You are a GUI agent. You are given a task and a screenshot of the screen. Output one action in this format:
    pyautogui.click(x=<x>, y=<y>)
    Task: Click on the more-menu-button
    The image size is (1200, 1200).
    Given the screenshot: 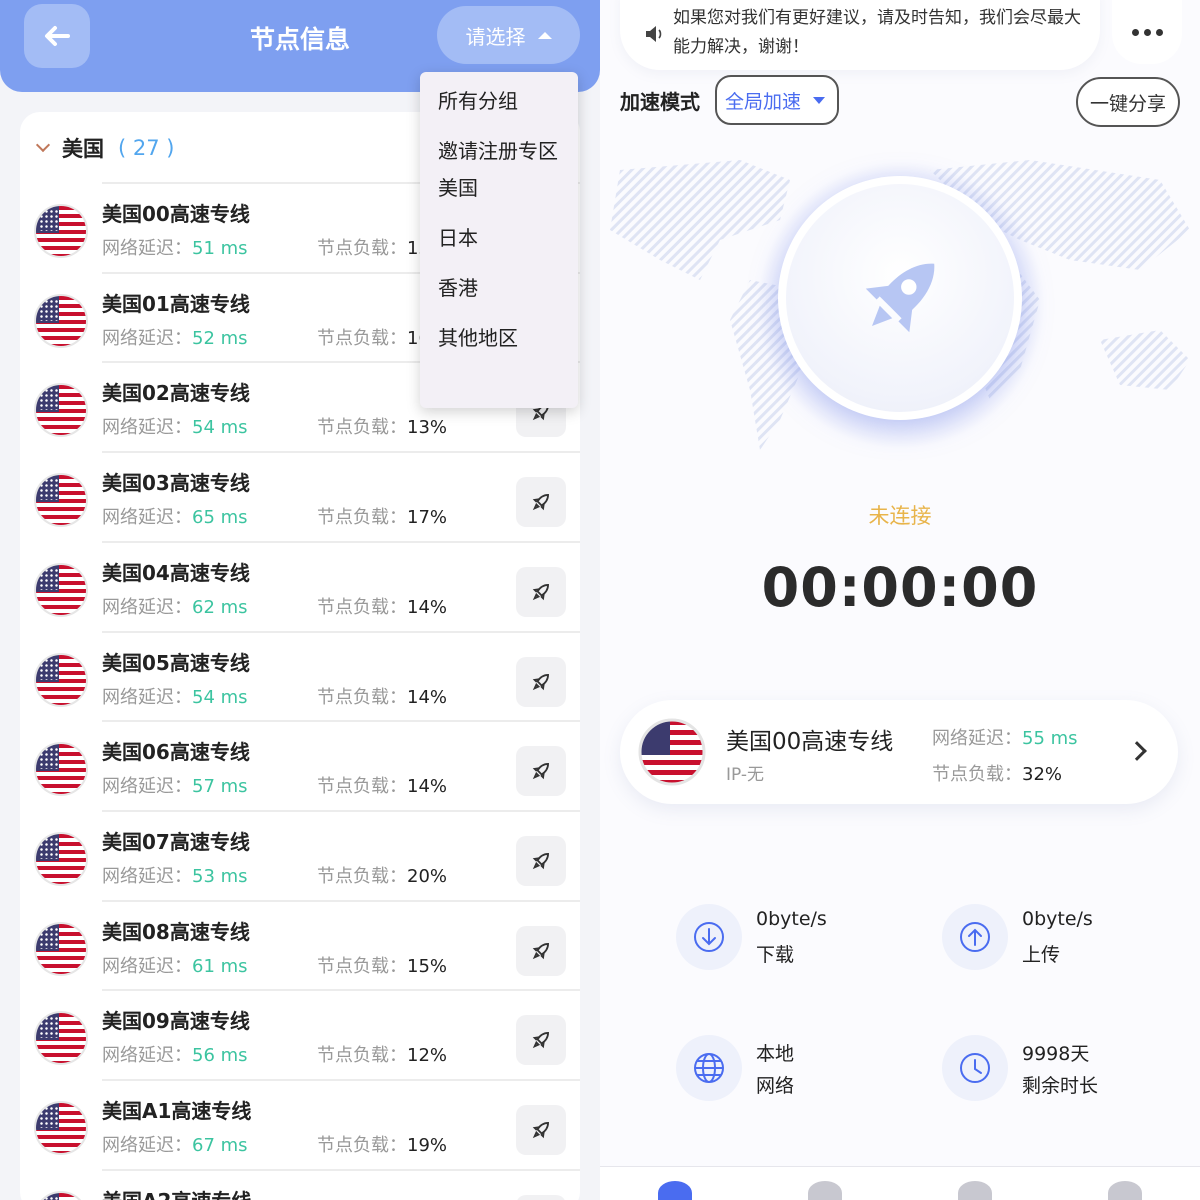 What is the action you would take?
    pyautogui.click(x=1147, y=32)
    